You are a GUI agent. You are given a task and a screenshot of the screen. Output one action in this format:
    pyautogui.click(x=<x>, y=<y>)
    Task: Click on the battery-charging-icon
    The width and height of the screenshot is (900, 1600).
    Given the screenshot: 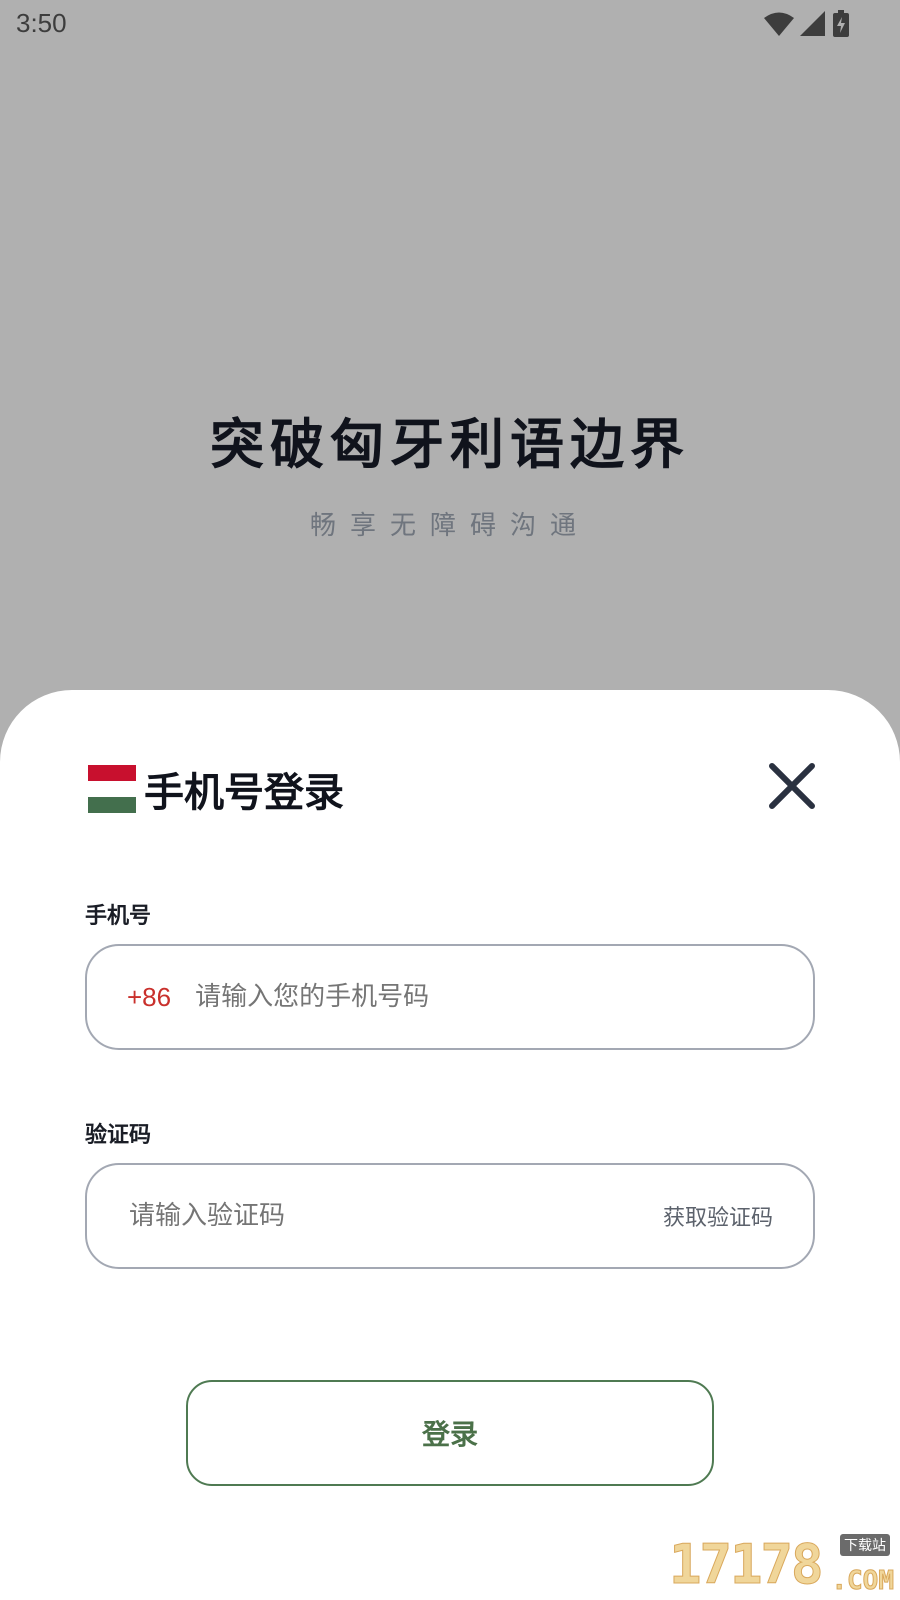 What is the action you would take?
    pyautogui.click(x=841, y=23)
    